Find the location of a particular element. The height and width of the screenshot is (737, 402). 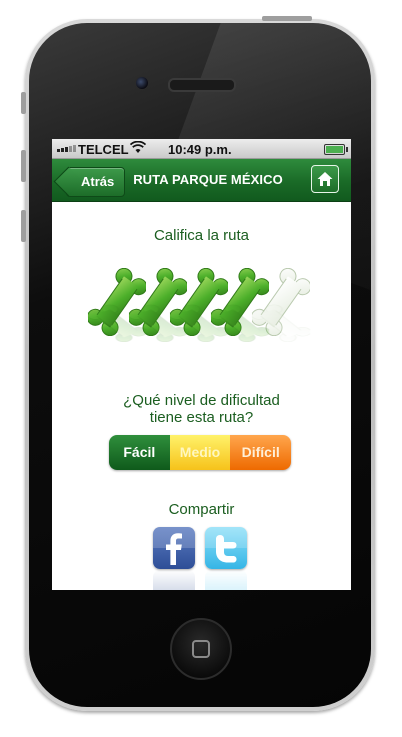

mute-switch is located at coordinates (23, 103).